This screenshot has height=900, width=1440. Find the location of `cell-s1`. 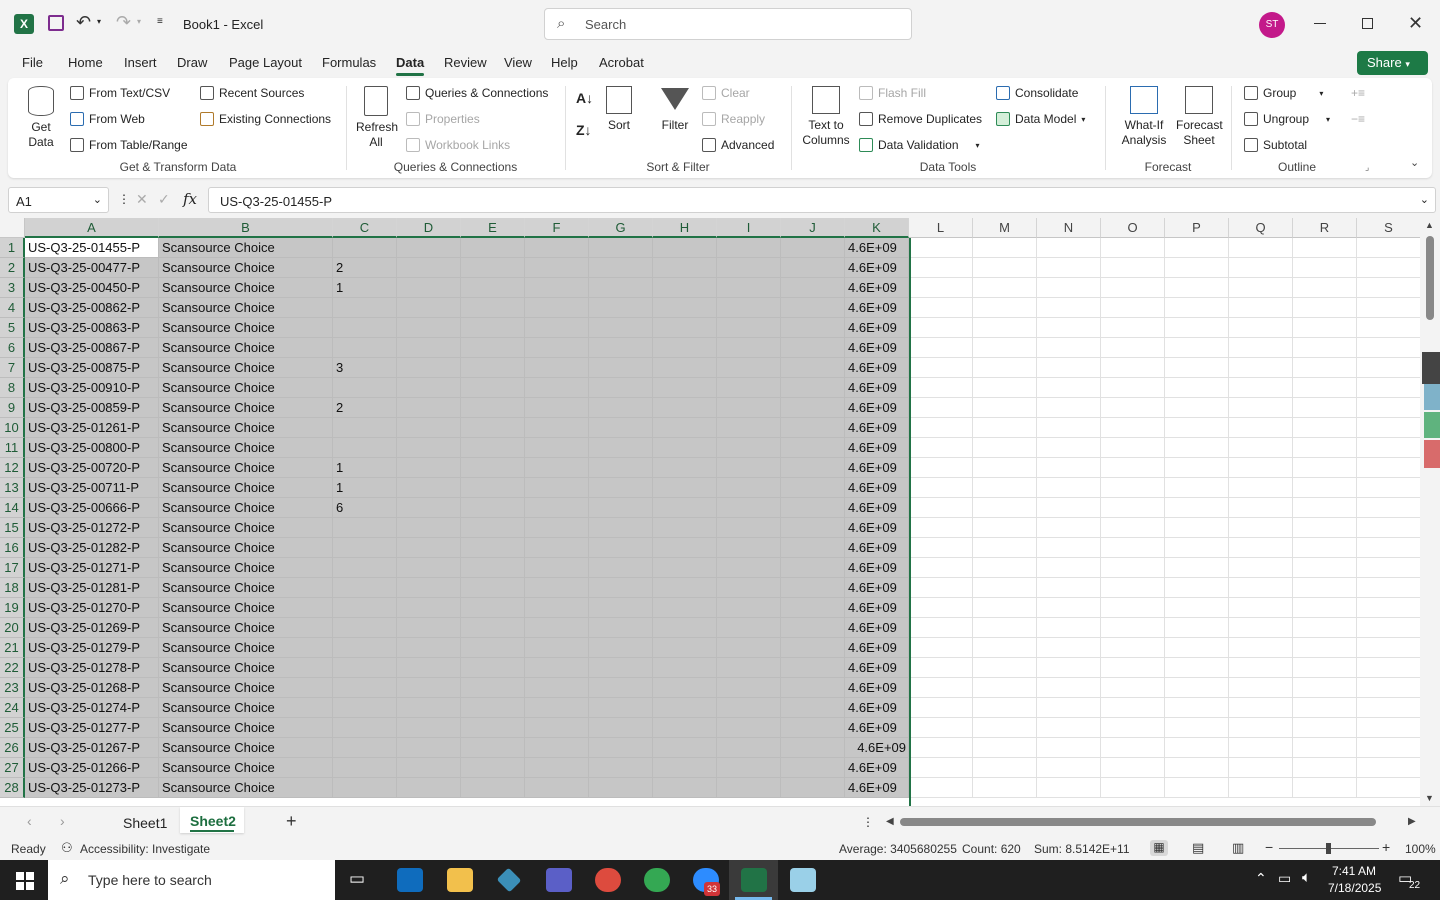

cell-s1 is located at coordinates (1388, 248).